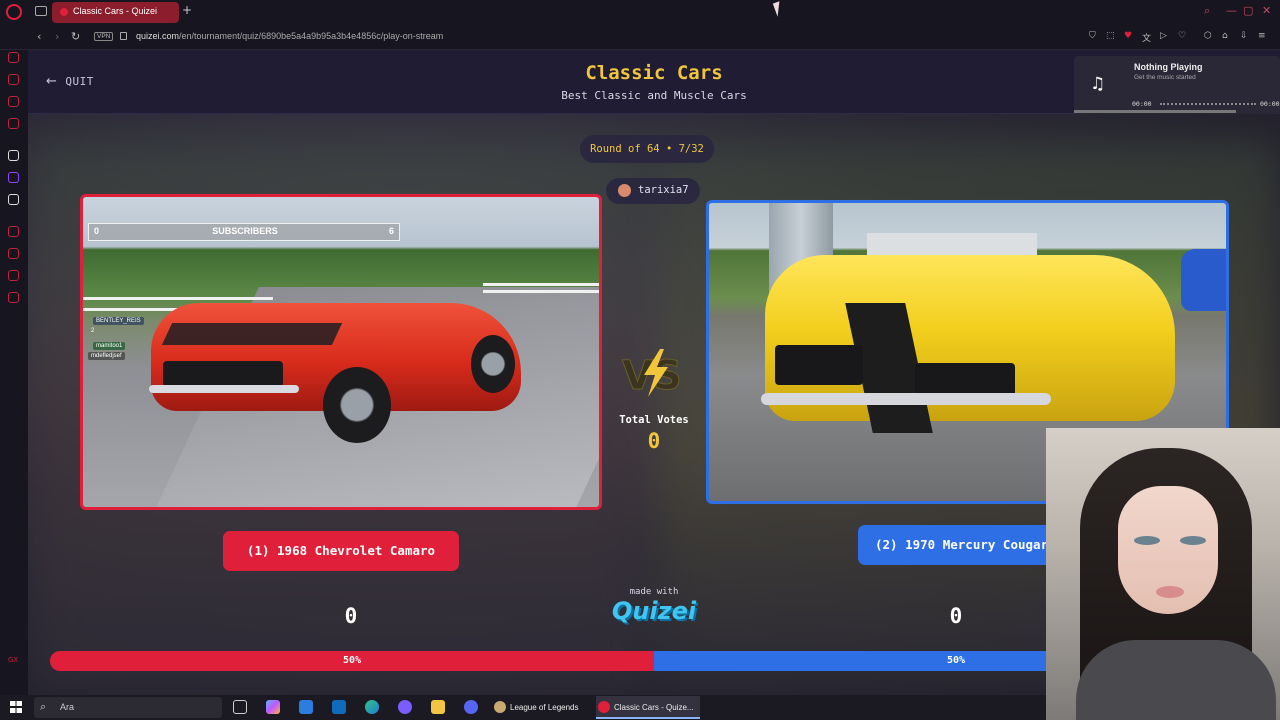 The height and width of the screenshot is (720, 1280). I want to click on maximize-button: ▢, so click(1248, 10).